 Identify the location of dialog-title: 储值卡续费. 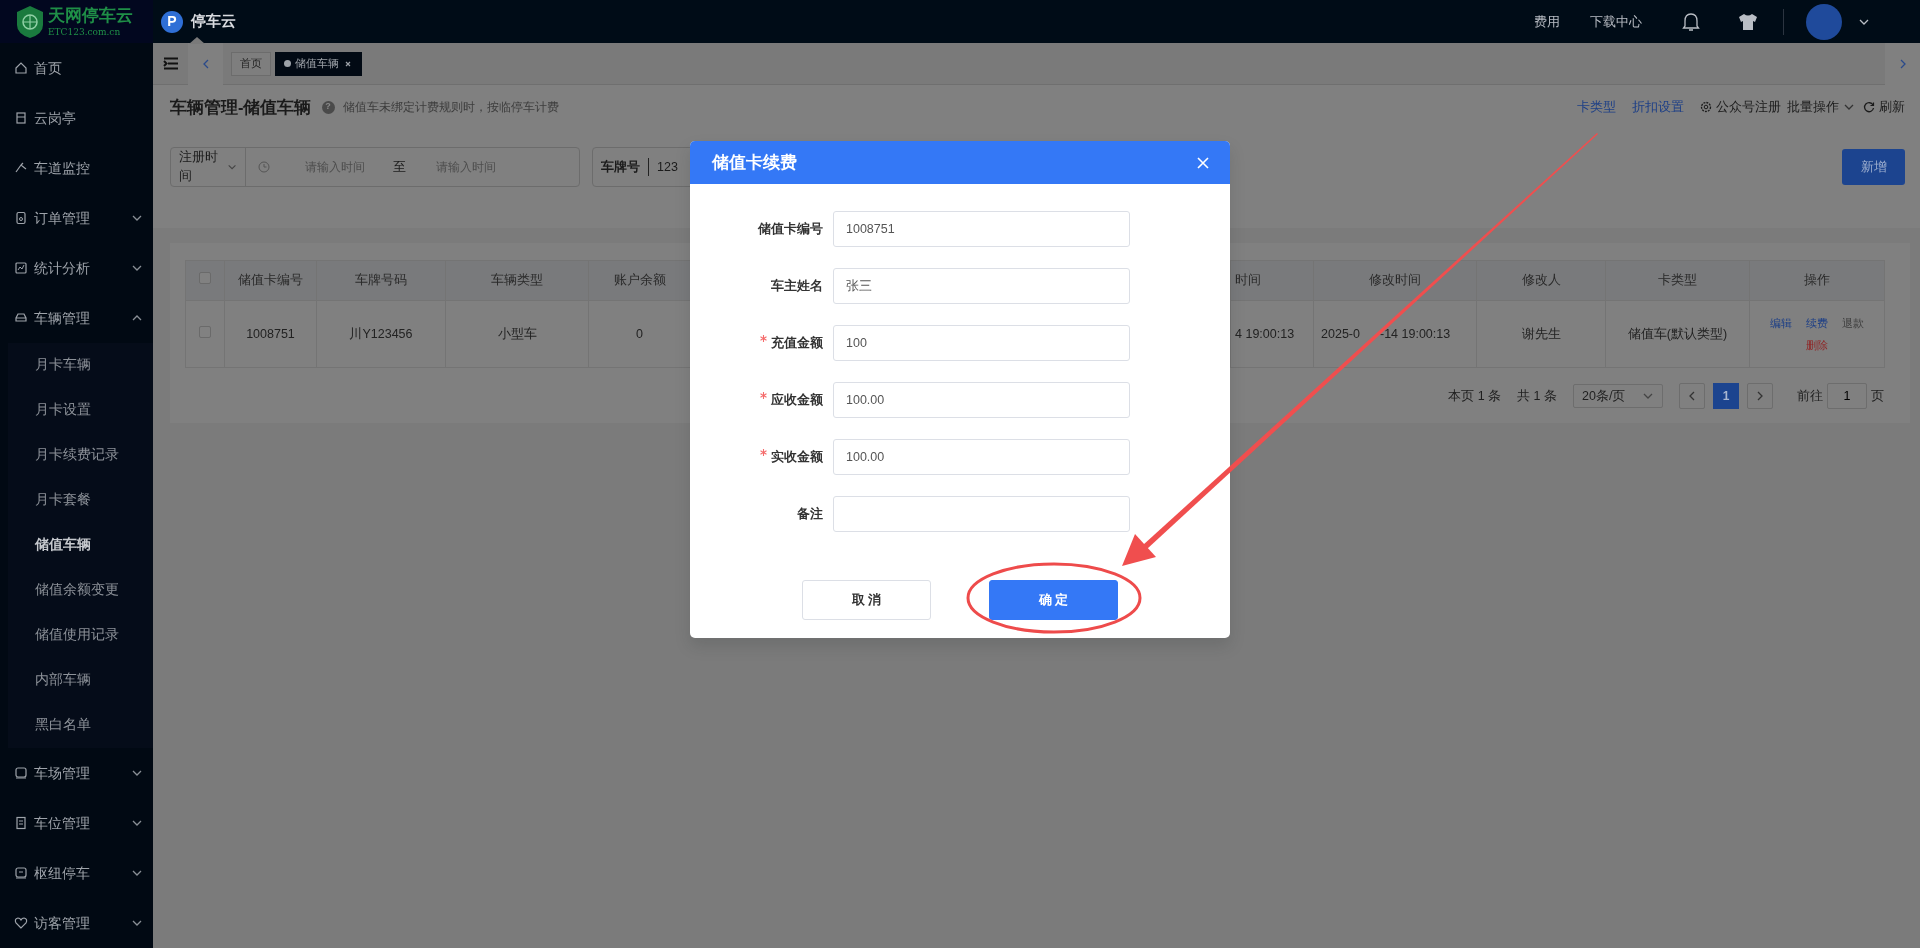
(754, 163).